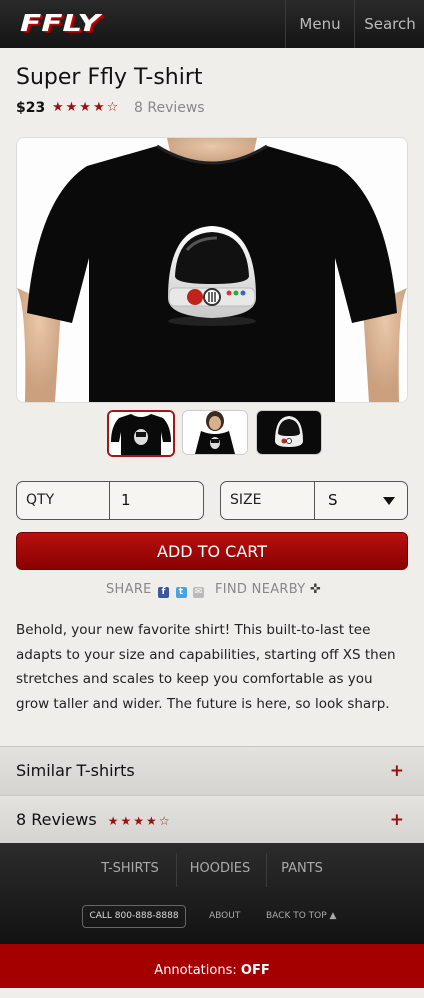 Image resolution: width=424 pixels, height=998 pixels. Describe the element at coordinates (130, 865) in the screenshot. I see `footer-nav-tshirts: T-SHIRTS` at that location.